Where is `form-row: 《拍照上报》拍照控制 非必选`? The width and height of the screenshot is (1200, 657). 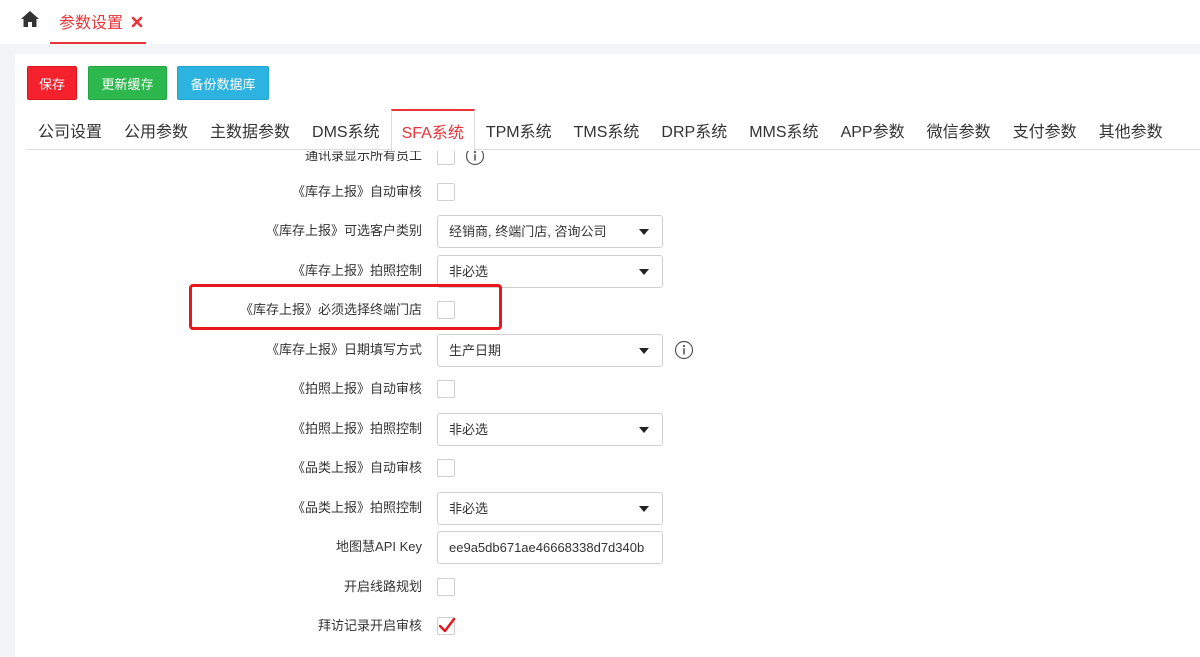 form-row: 《拍照上报》拍照控制 非必选 is located at coordinates (607, 429).